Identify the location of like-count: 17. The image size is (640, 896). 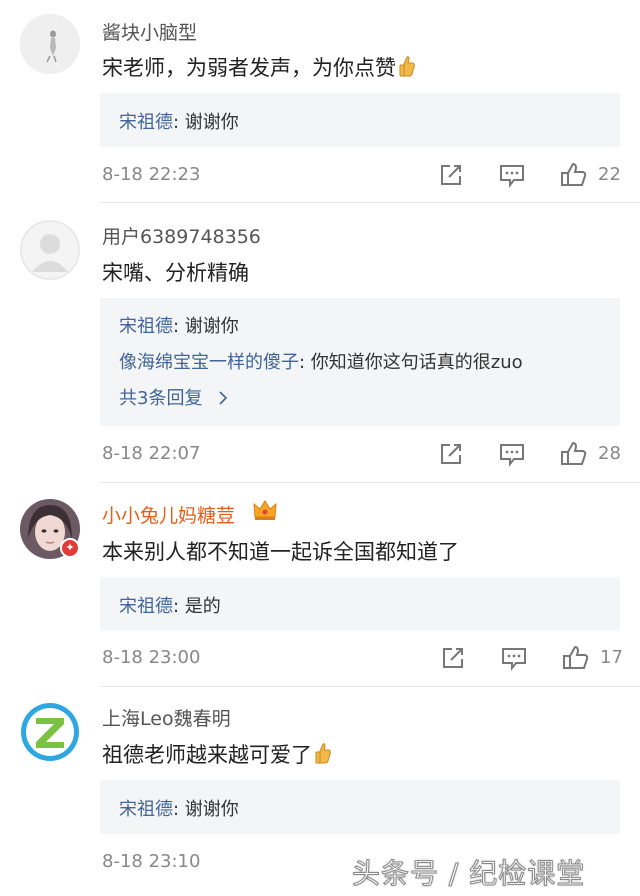
(611, 657).